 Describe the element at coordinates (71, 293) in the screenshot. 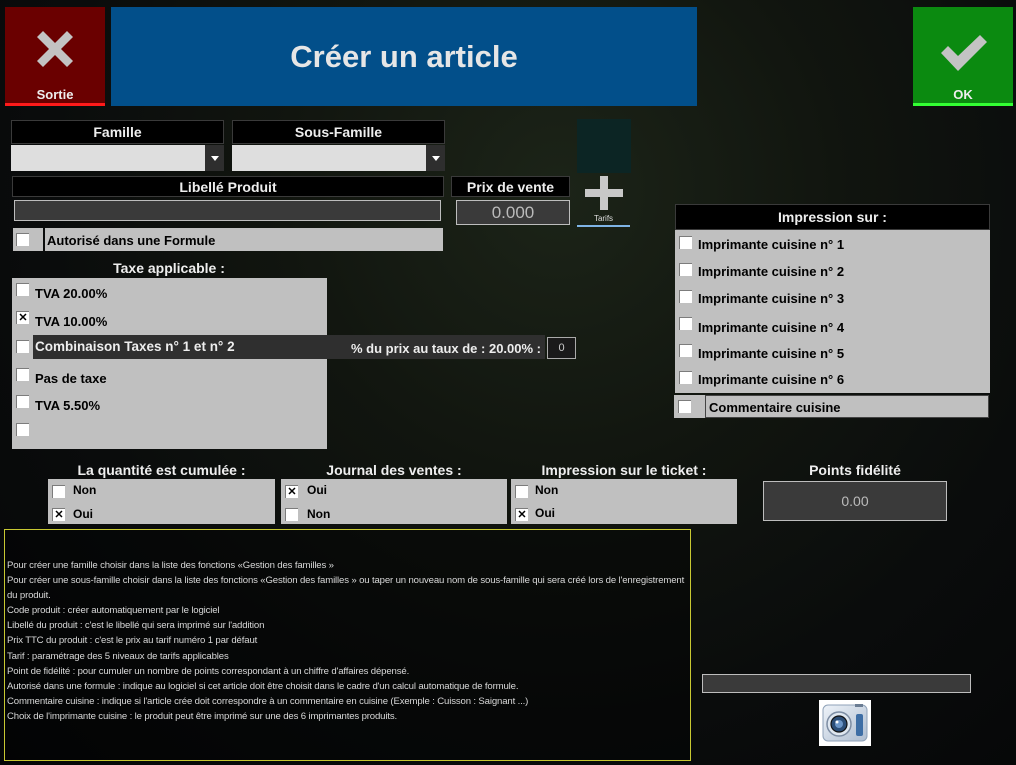

I see `taxe-option-1: TVA 20.00%` at that location.